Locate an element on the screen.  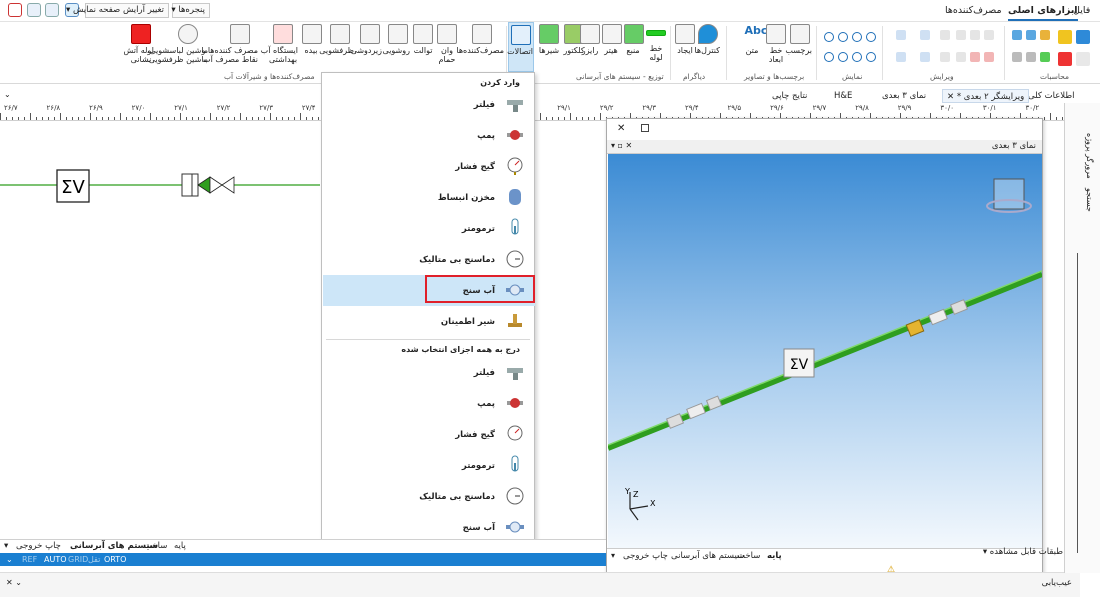
calc-settings-icon is located at coordinates (1017, 57).